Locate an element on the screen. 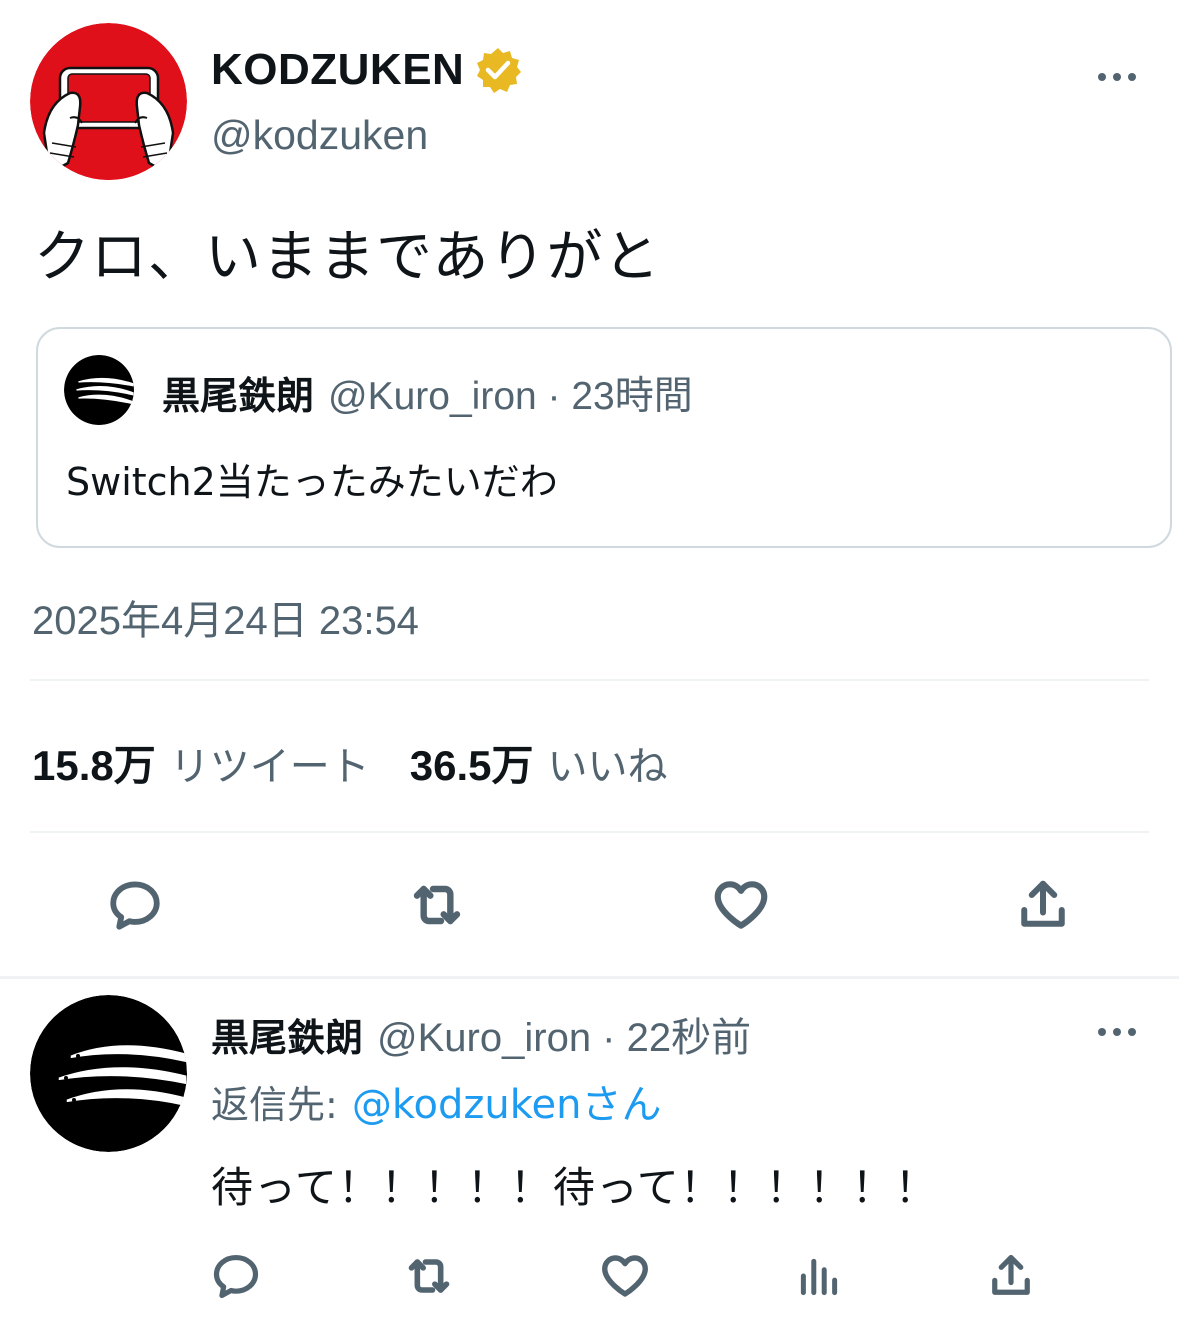 The width and height of the screenshot is (1179, 1326). engagement-stats: 15.8万 リツイート 36.5万 いいね is located at coordinates (350, 762).